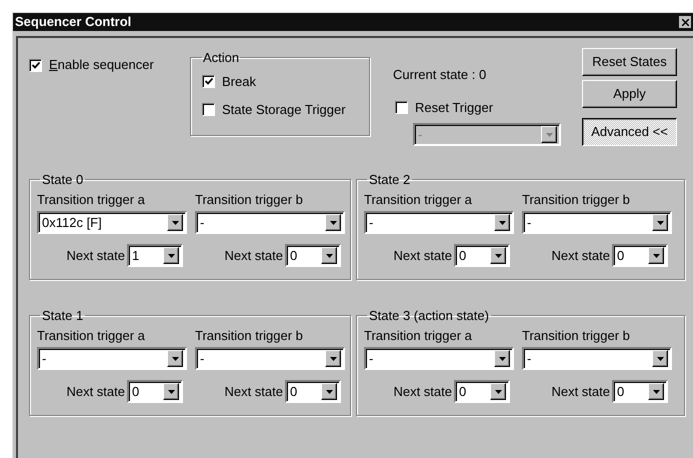  I want to click on dialog-button: Advanced <<, so click(629, 132).